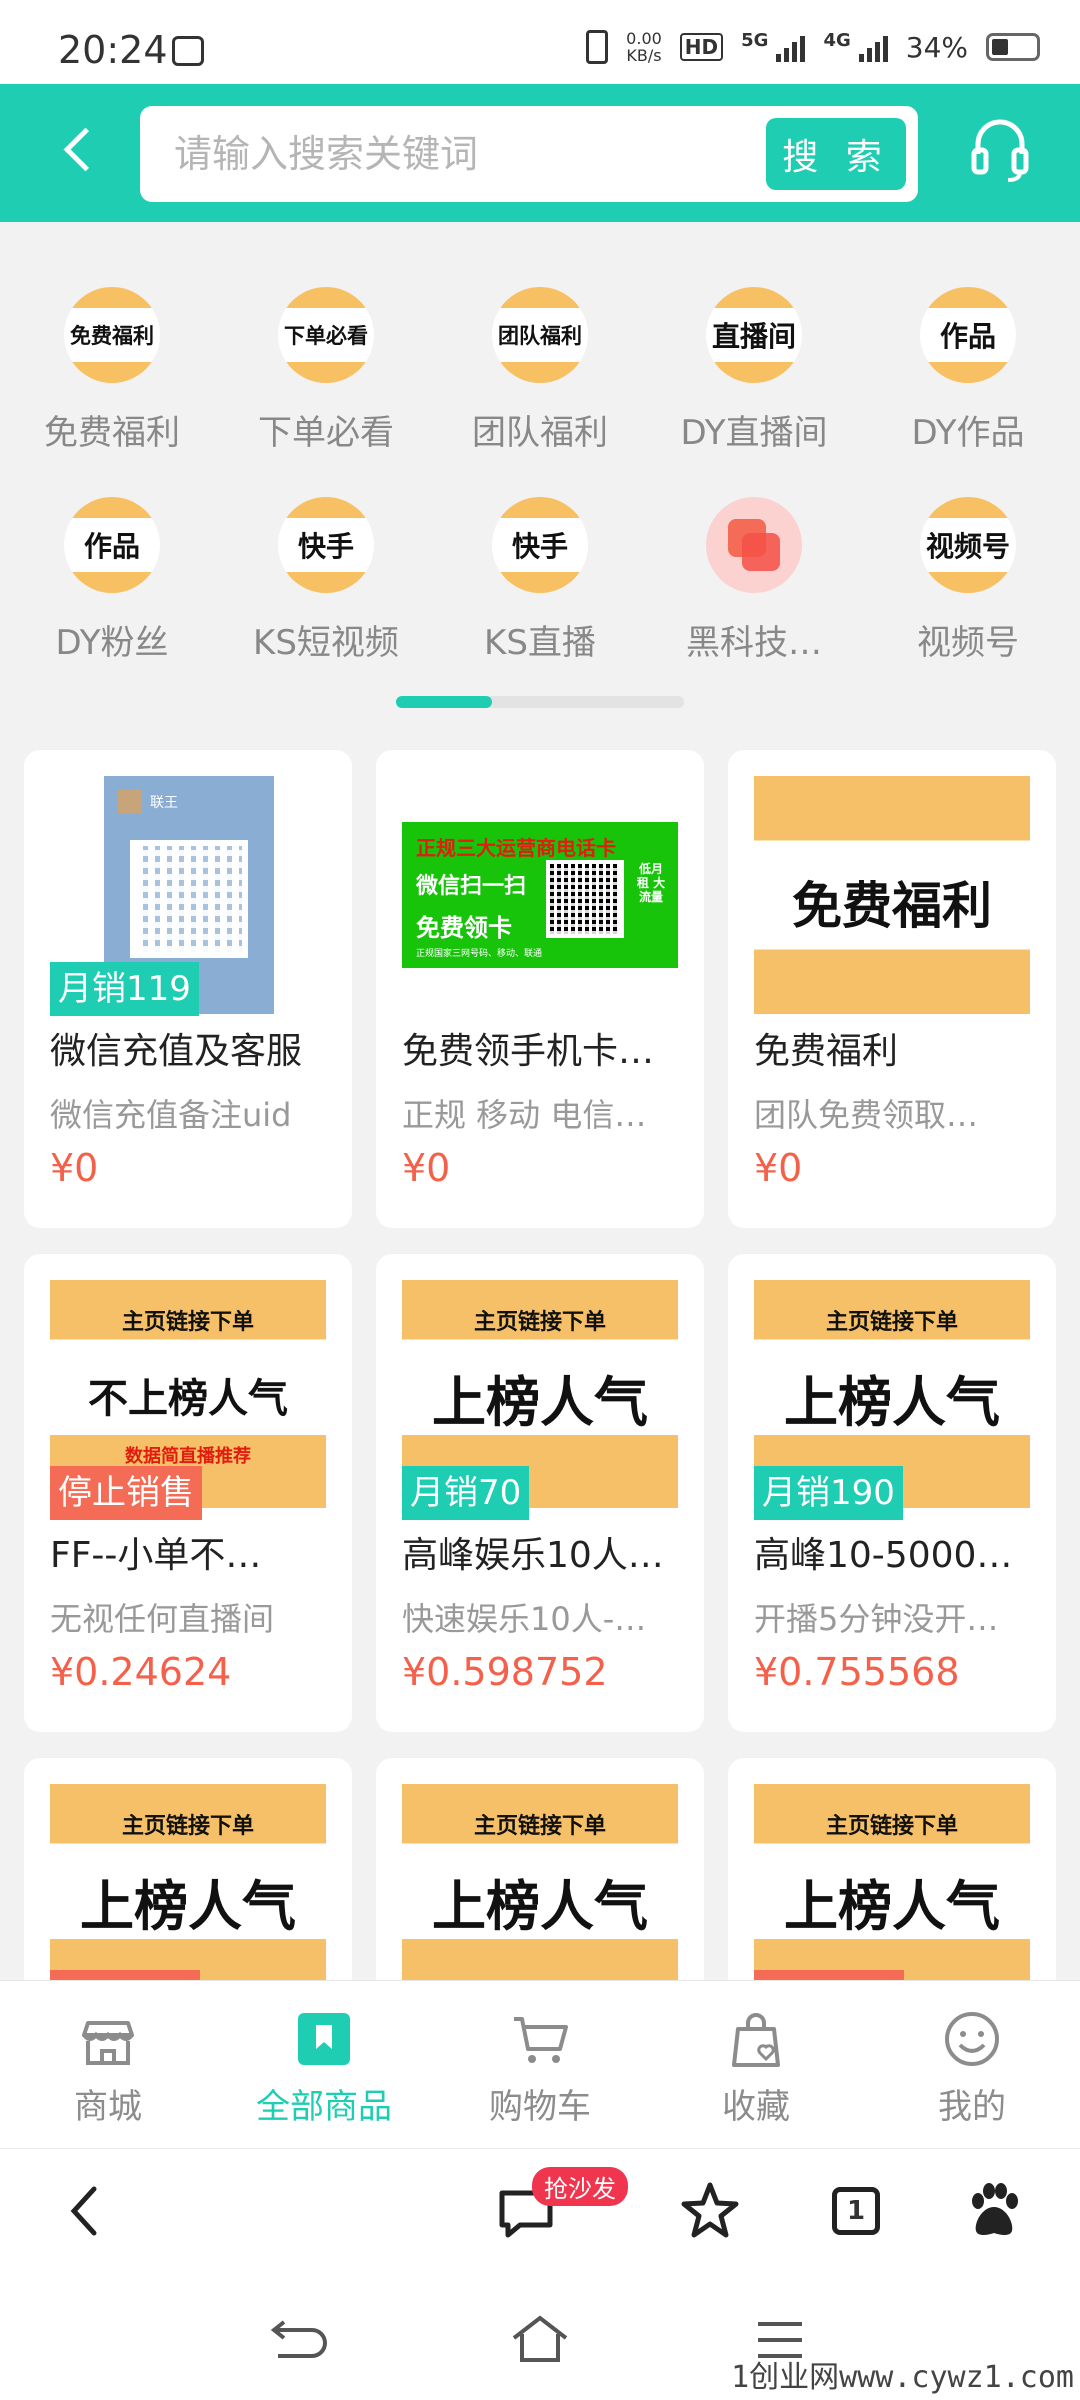 The image size is (1080, 2400). Describe the element at coordinates (540, 337) in the screenshot. I see `category-team-benefit: 团队福利 团队福利` at that location.